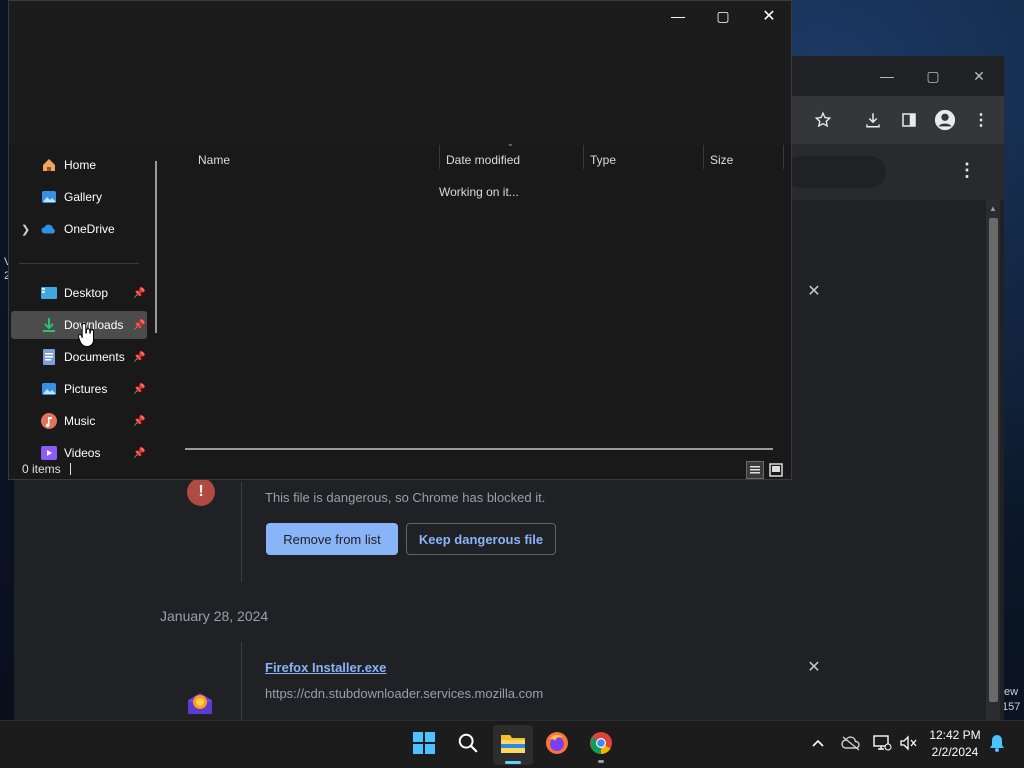 The image size is (1024, 768). I want to click on nav-separator, so click(79, 263).